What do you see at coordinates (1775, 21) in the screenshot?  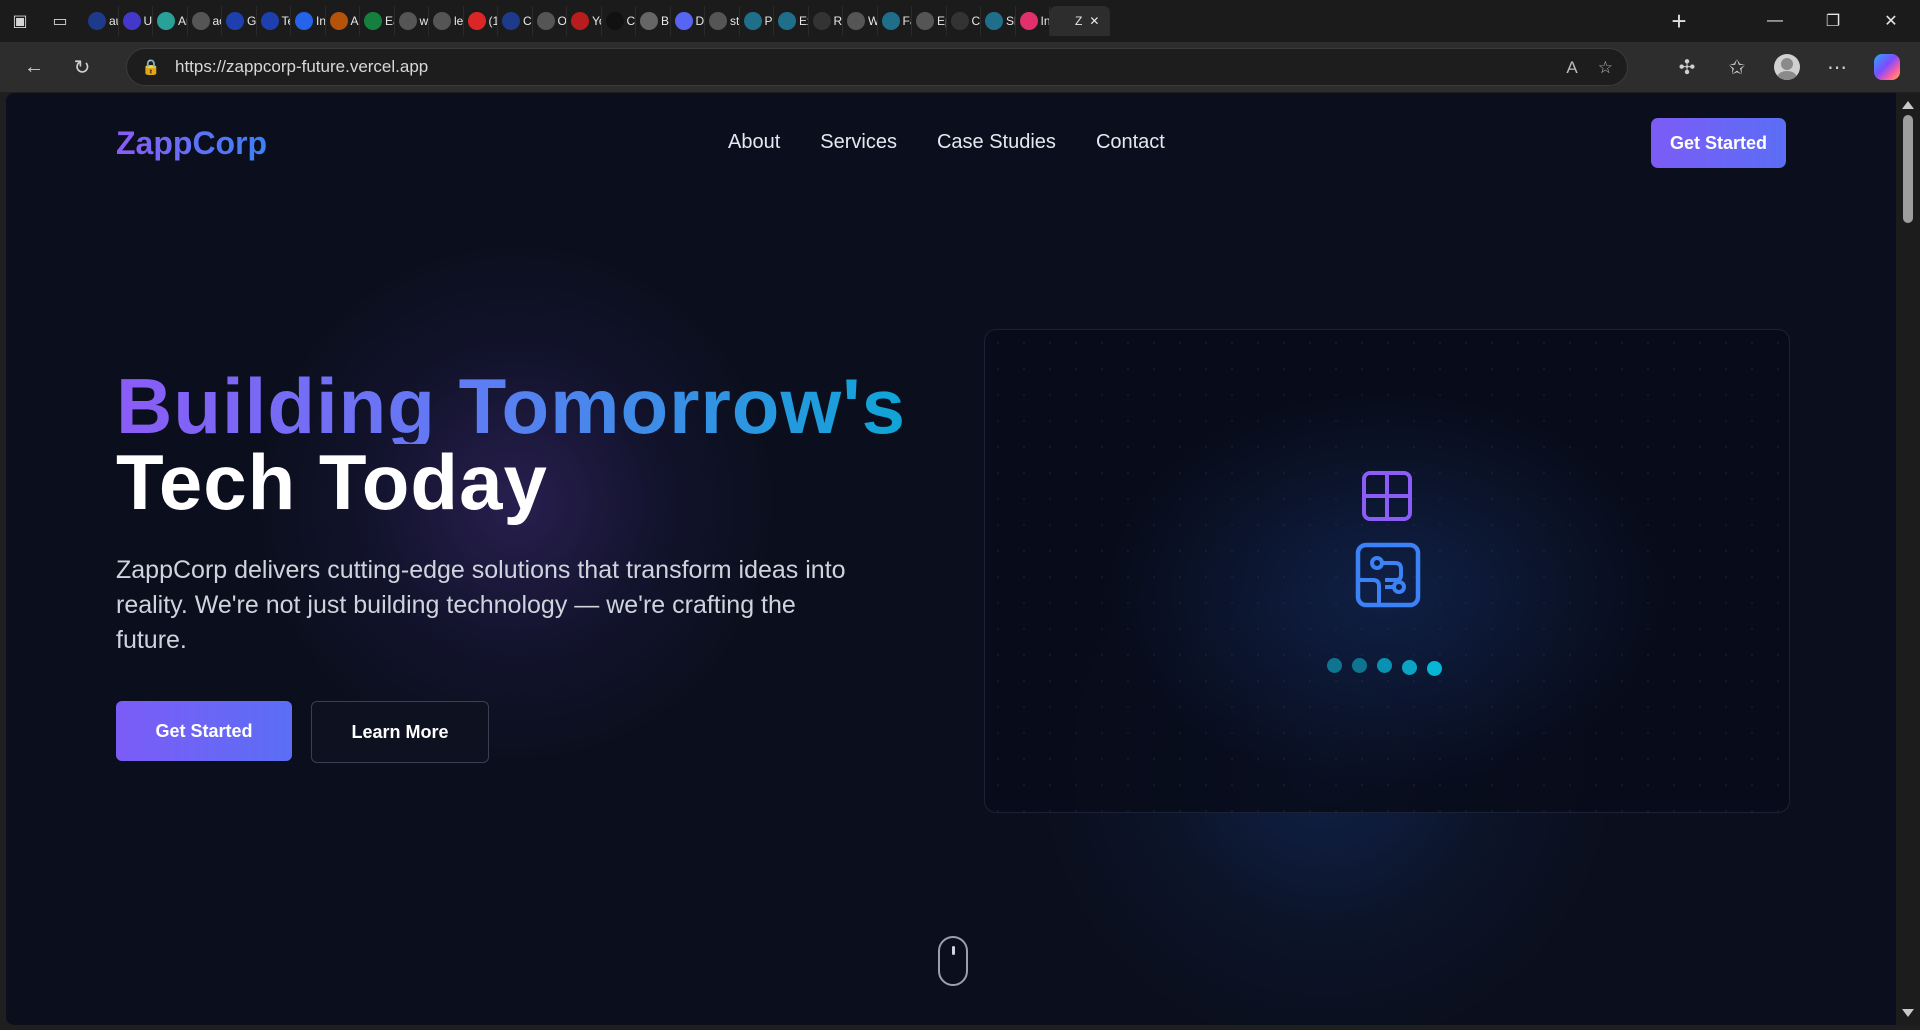 I see `minimize-button: —` at bounding box center [1775, 21].